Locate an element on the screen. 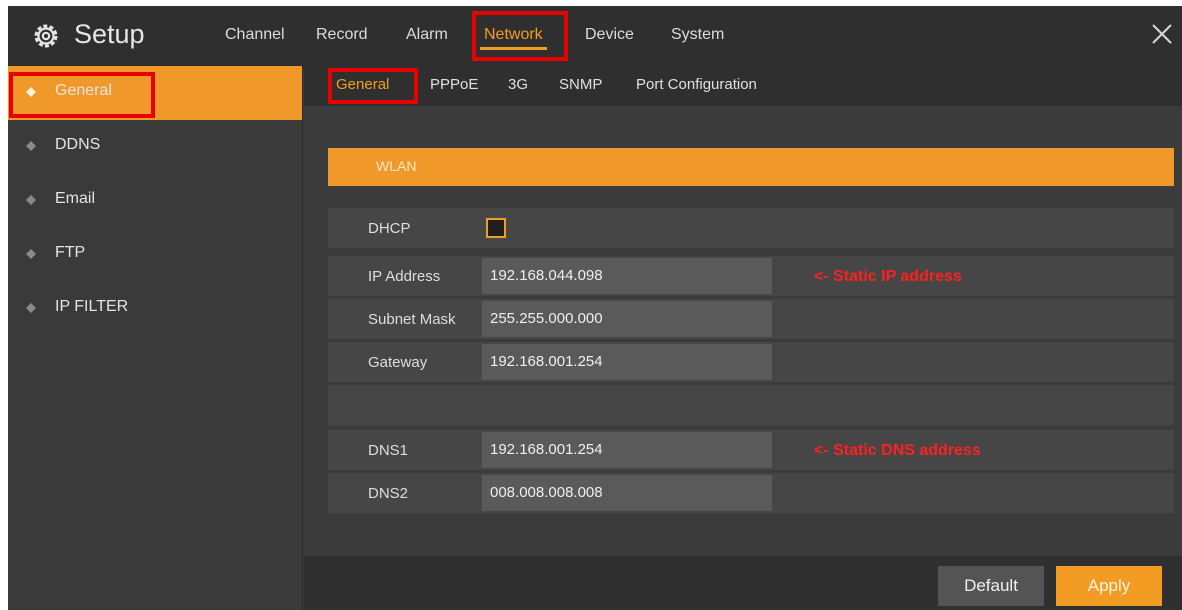 Image resolution: width=1182 pixels, height=610 pixels. subnet-mask-field is located at coordinates (627, 319).